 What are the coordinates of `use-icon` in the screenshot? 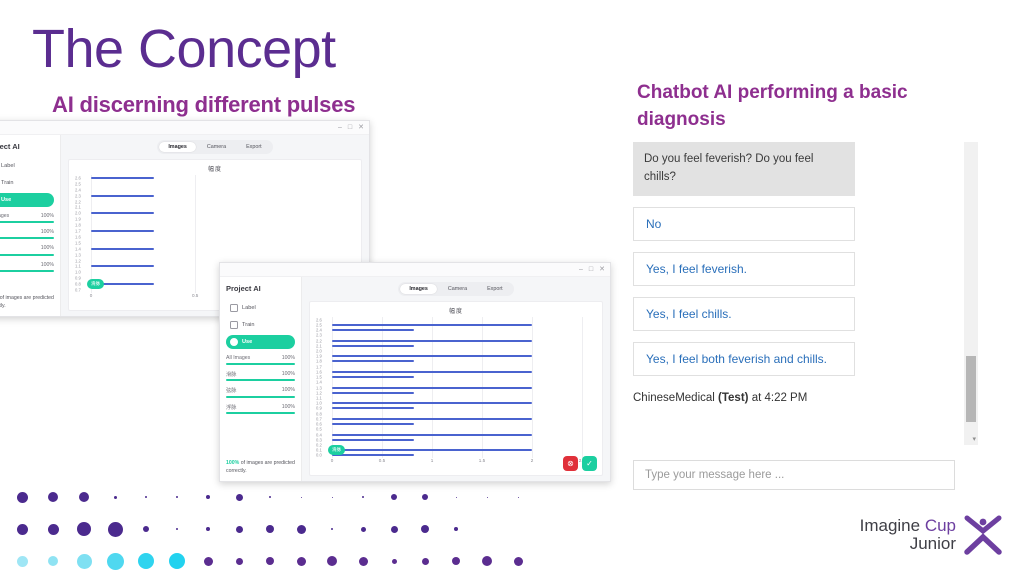 It's located at (234, 342).